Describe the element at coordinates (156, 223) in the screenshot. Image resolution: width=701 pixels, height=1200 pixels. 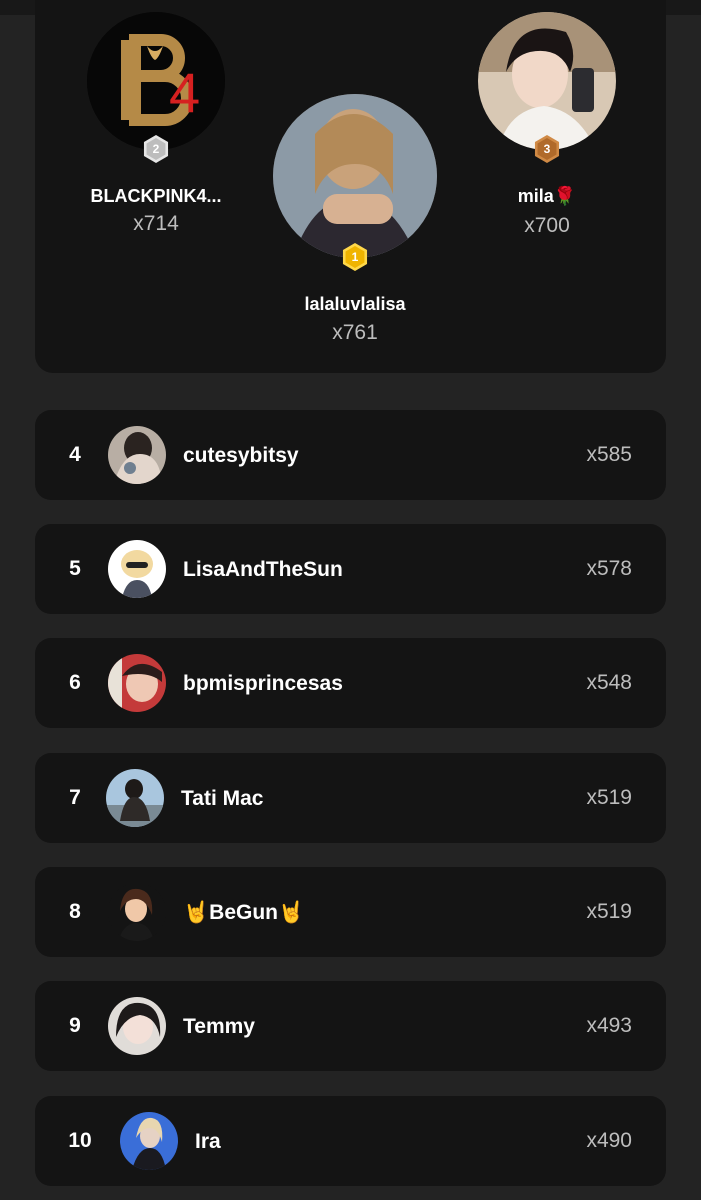
I see `podium-count: x714` at that location.